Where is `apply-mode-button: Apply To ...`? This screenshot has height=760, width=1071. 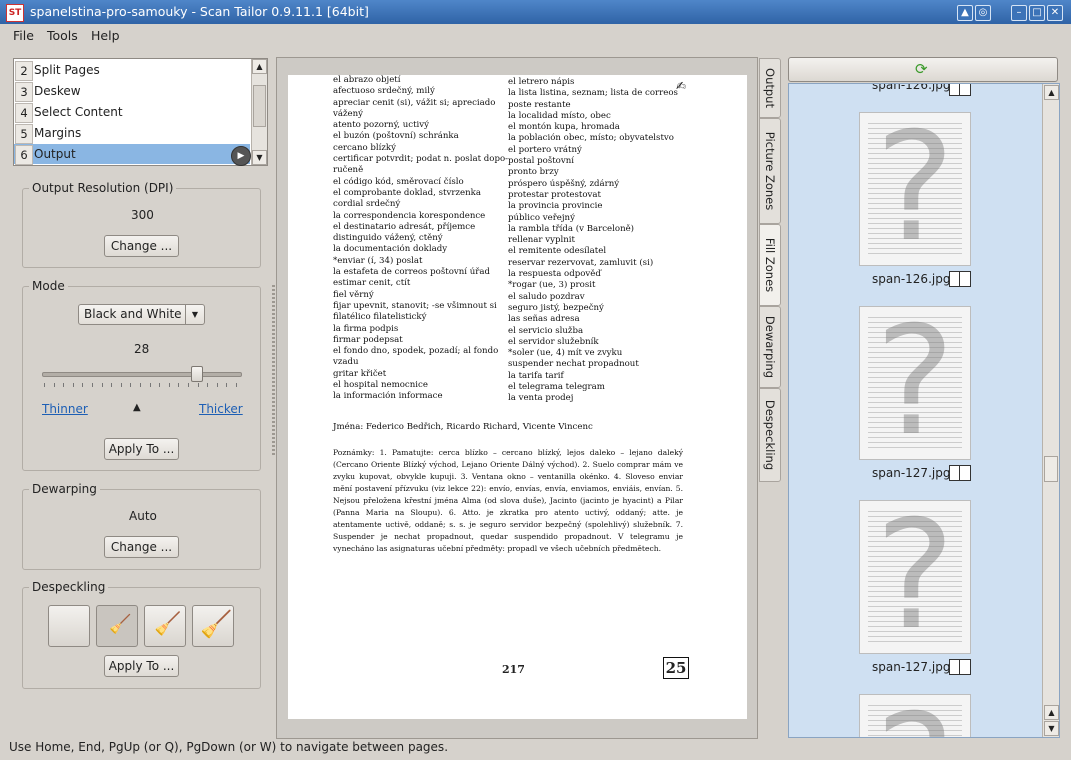 apply-mode-button: Apply To ... is located at coordinates (141, 449).